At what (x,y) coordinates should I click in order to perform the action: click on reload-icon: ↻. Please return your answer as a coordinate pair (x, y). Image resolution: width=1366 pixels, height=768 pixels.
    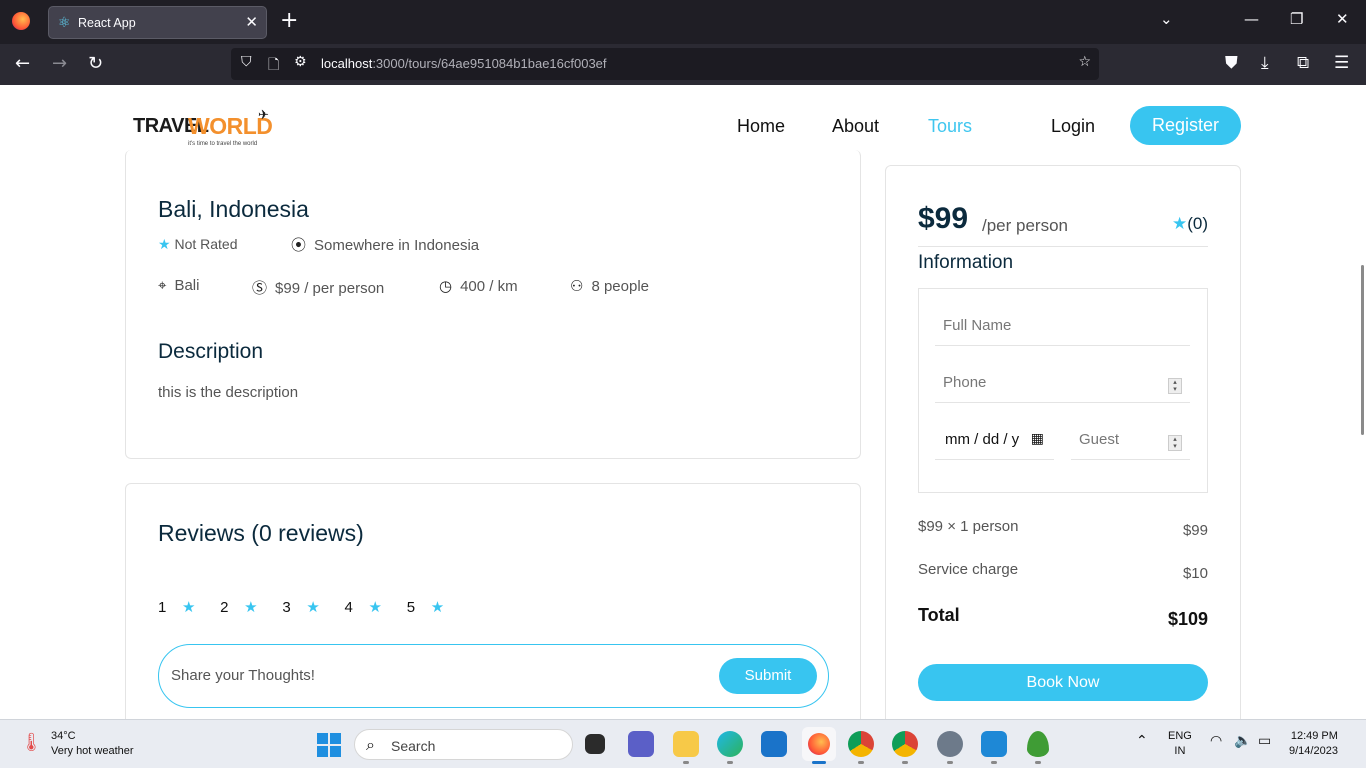
    Looking at the image, I should click on (95, 63).